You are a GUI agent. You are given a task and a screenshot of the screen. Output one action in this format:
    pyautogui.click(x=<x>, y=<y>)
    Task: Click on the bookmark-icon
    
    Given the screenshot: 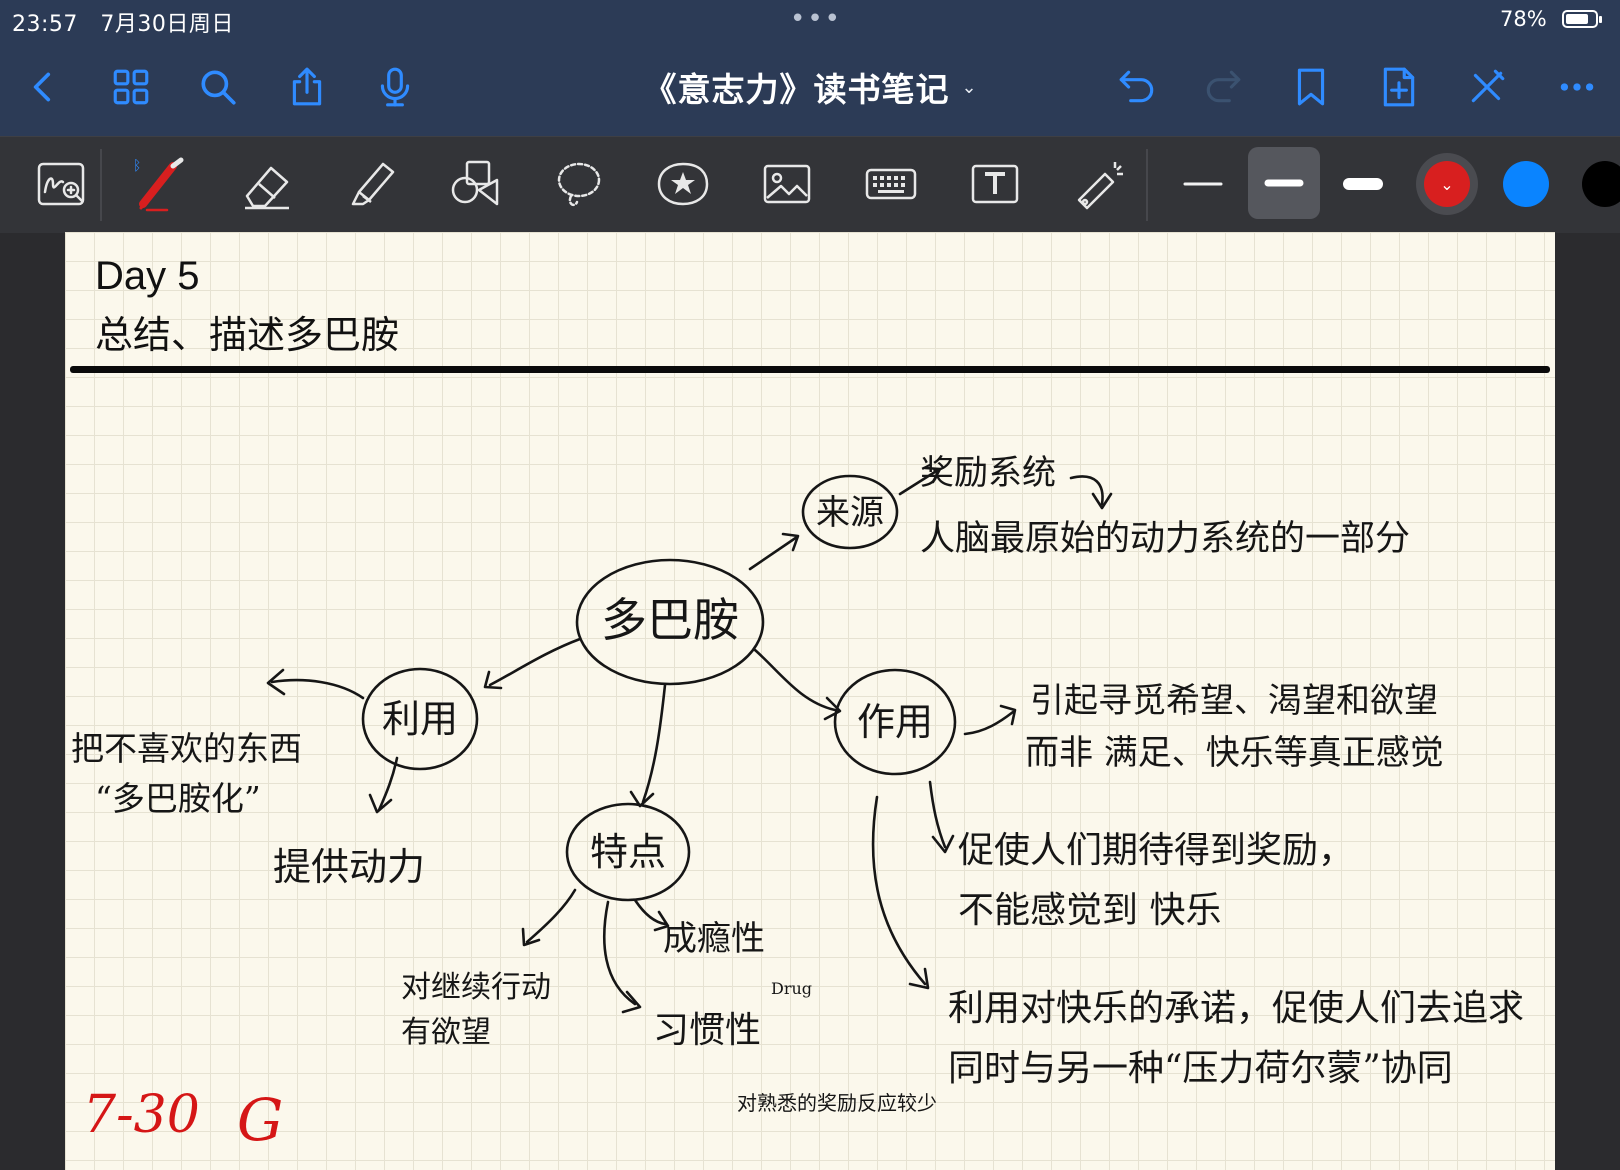 What is the action you would take?
    pyautogui.click(x=1311, y=87)
    